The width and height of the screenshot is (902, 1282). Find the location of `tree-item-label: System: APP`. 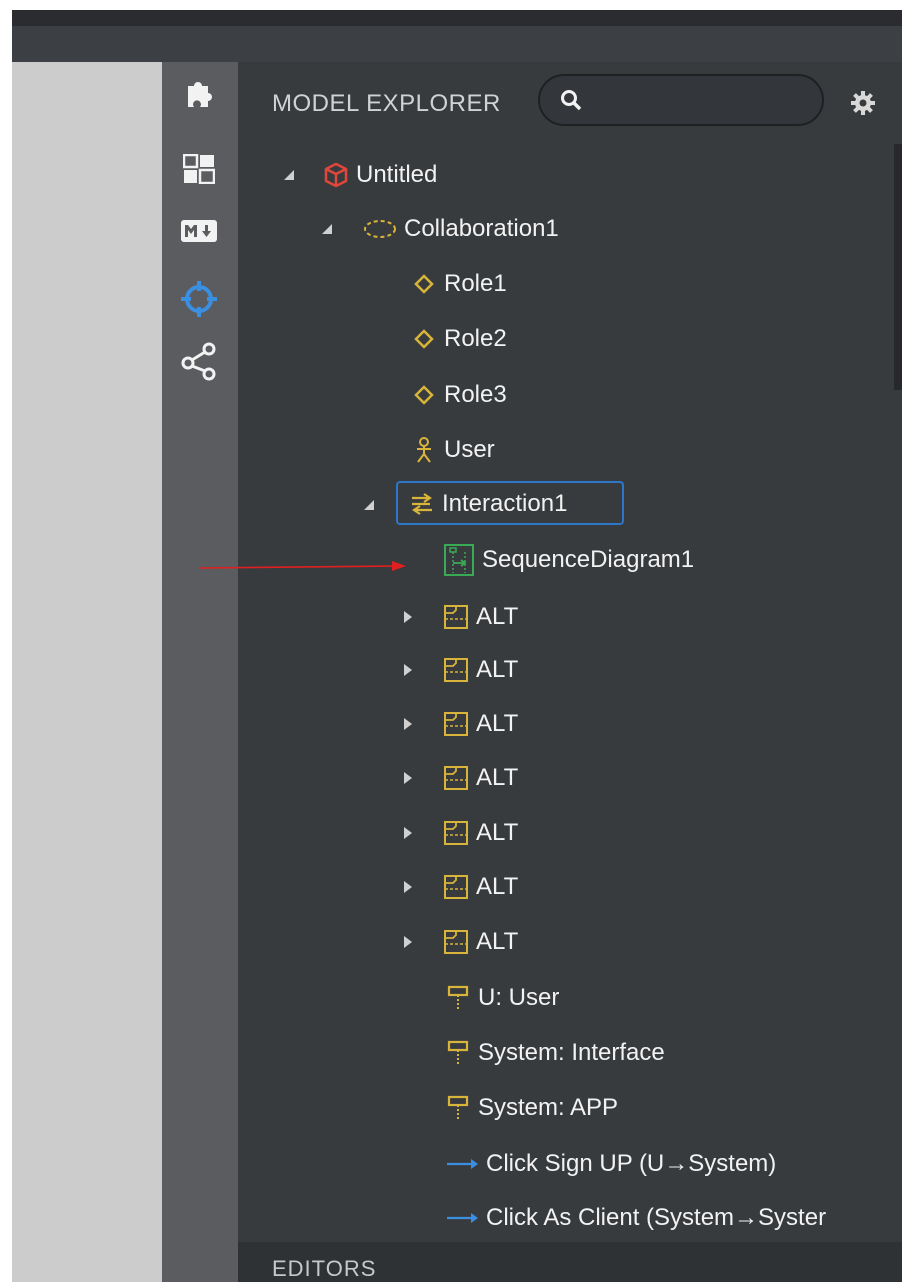

tree-item-label: System: APP is located at coordinates (548, 1107).